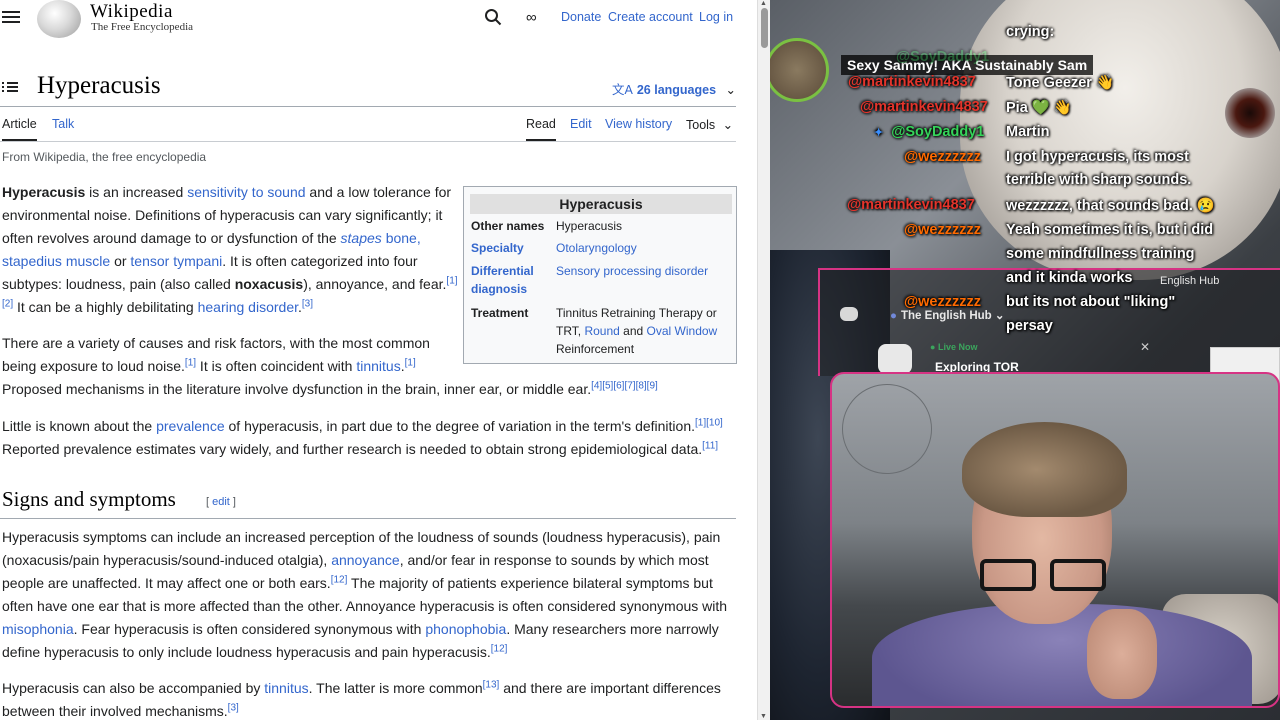  What do you see at coordinates (633, 331) in the screenshot?
I see `text: and` at bounding box center [633, 331].